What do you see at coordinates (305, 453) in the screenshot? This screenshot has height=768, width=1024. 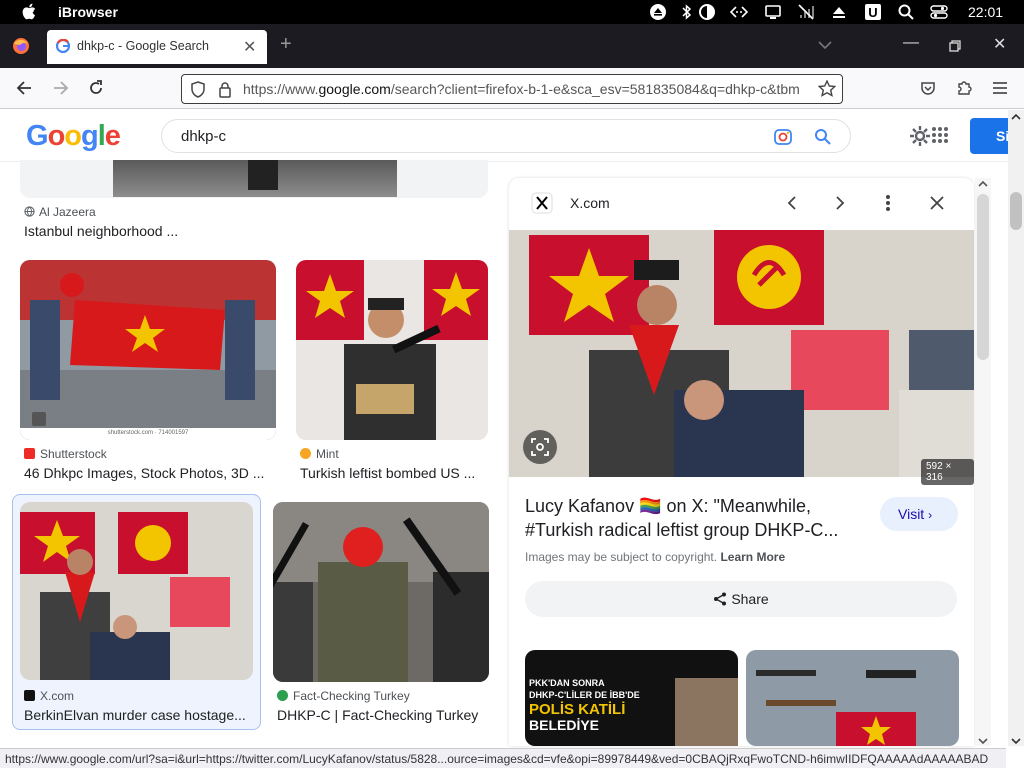 I see `mint-favicon-icon` at bounding box center [305, 453].